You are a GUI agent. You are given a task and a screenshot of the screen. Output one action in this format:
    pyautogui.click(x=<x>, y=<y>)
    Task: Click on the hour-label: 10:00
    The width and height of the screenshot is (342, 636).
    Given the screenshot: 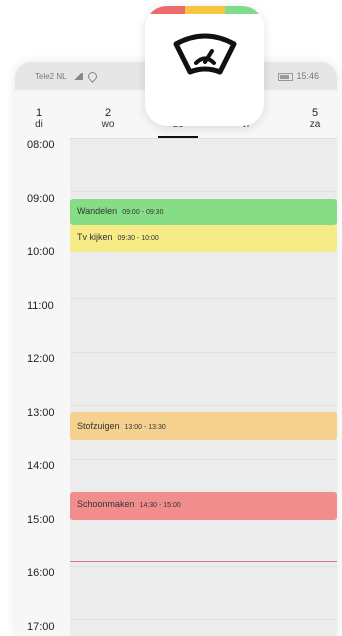 What is the action you would take?
    pyautogui.click(x=41, y=252)
    